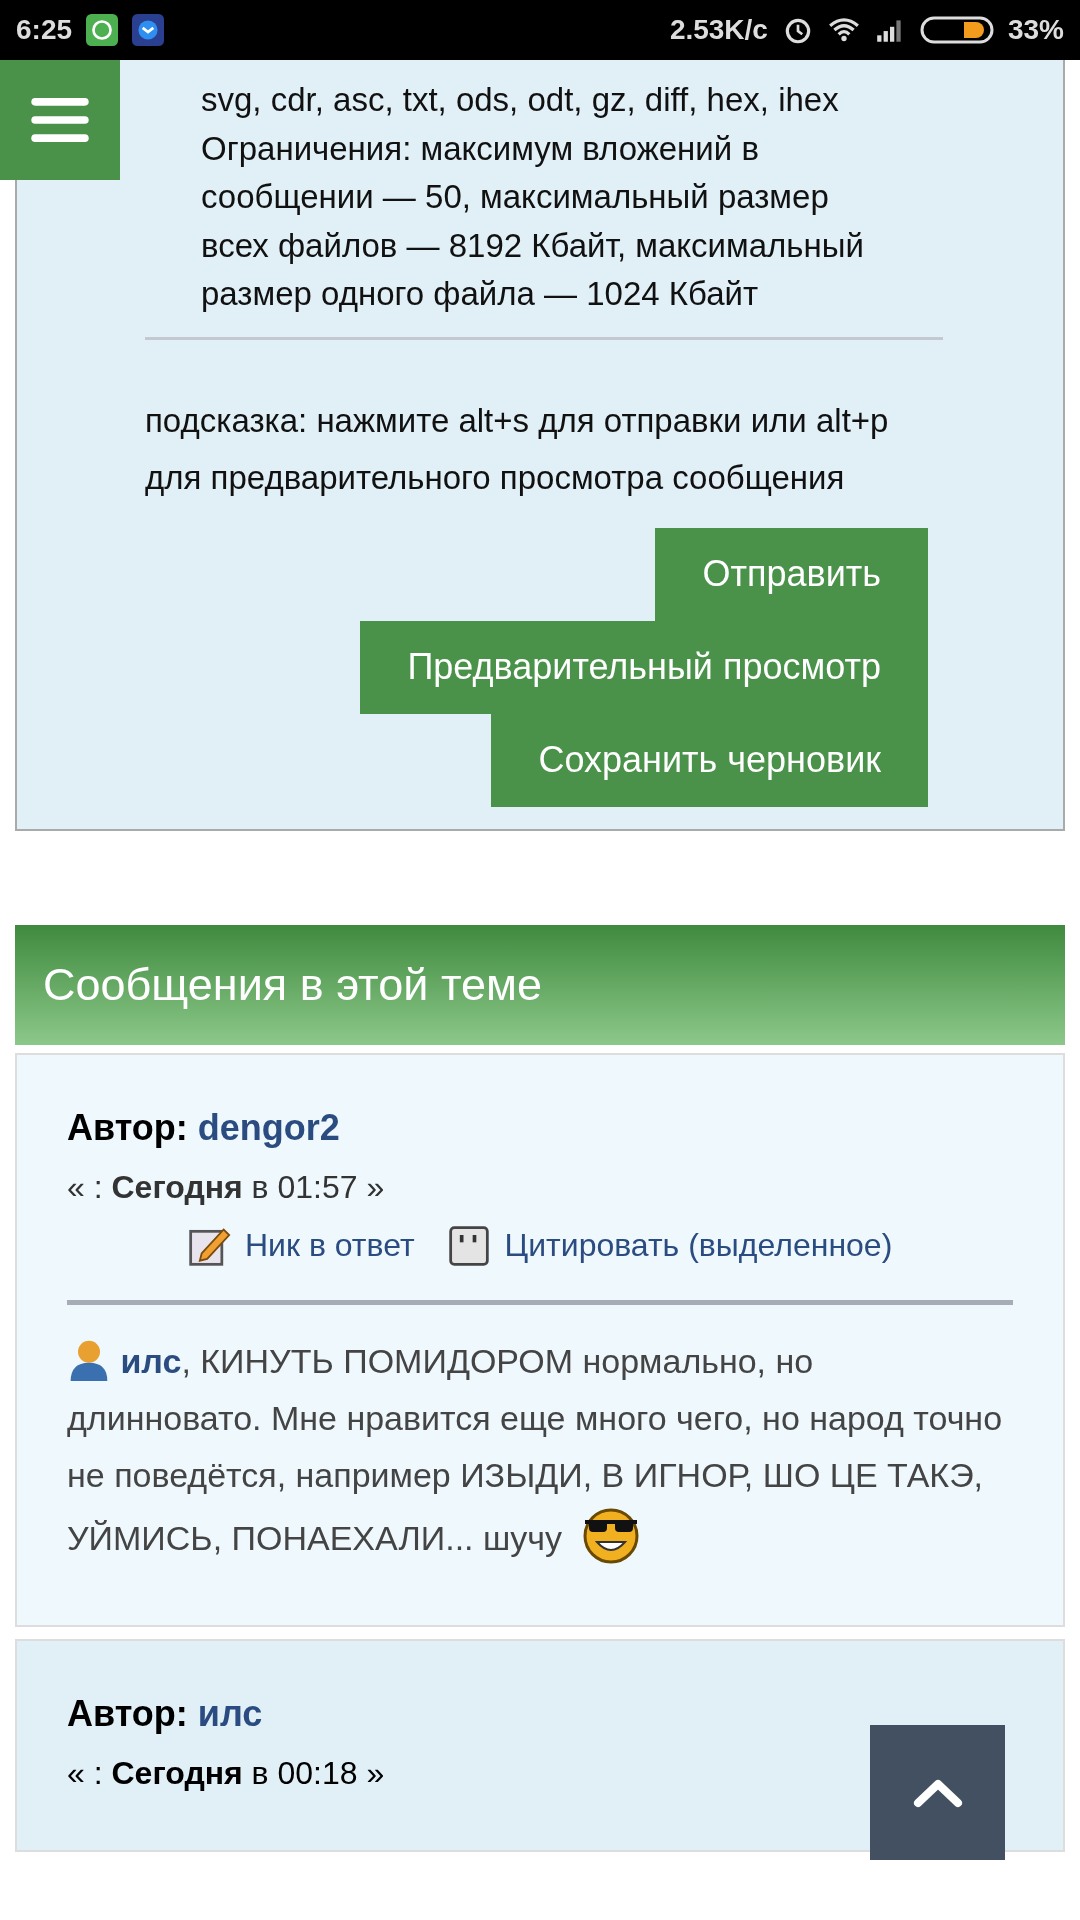  What do you see at coordinates (718, 30) in the screenshot?
I see `net-speed-text: 2.53K/с` at bounding box center [718, 30].